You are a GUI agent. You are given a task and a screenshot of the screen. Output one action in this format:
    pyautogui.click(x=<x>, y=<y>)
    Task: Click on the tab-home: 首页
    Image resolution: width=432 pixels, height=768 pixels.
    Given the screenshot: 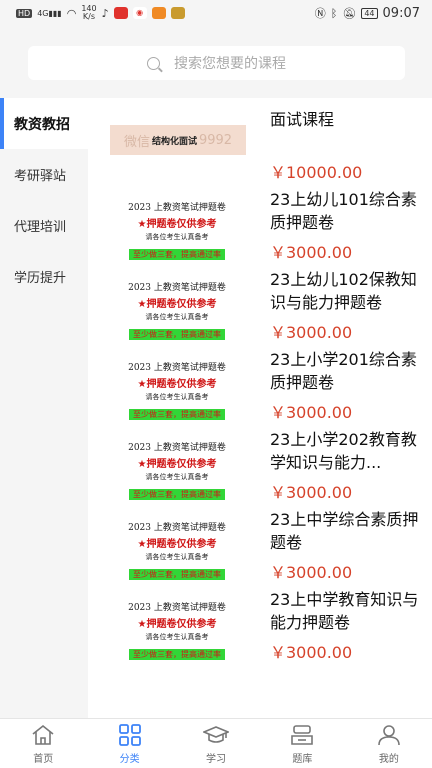 What is the action you would take?
    pyautogui.click(x=43, y=743)
    